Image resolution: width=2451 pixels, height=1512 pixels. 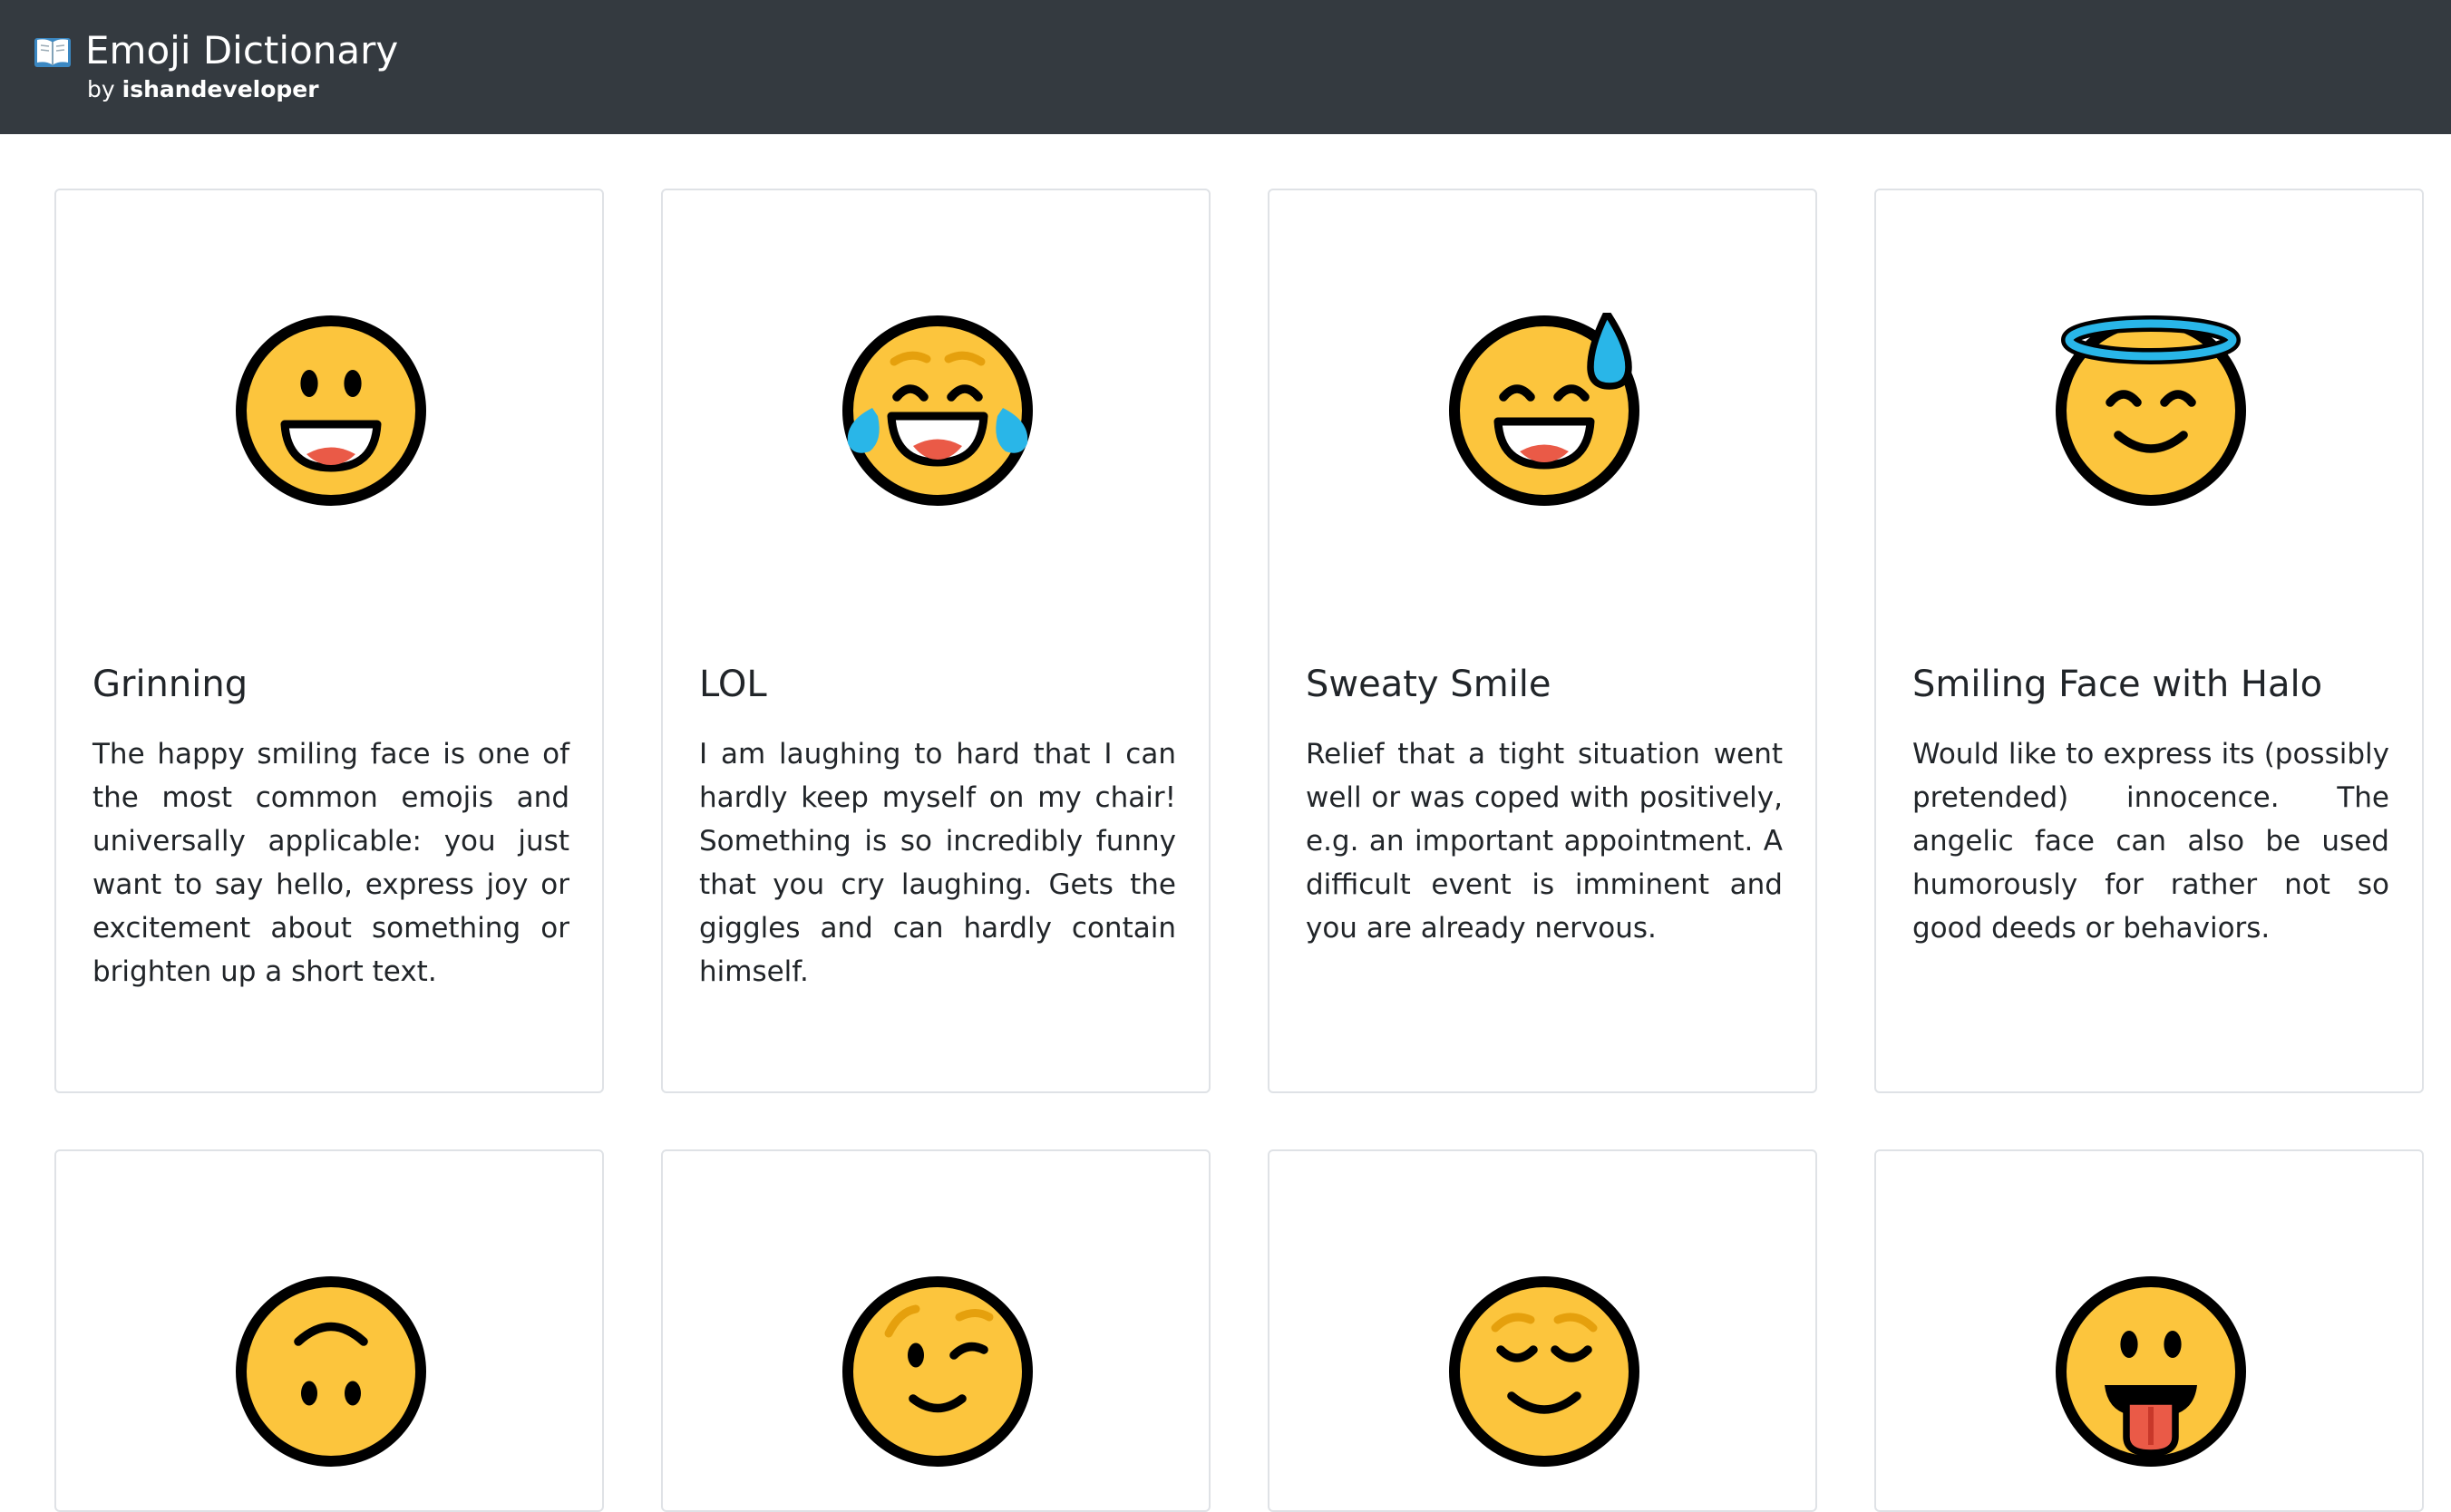 What do you see at coordinates (220, 89) in the screenshot?
I see `byline-author: ishandeveloper` at bounding box center [220, 89].